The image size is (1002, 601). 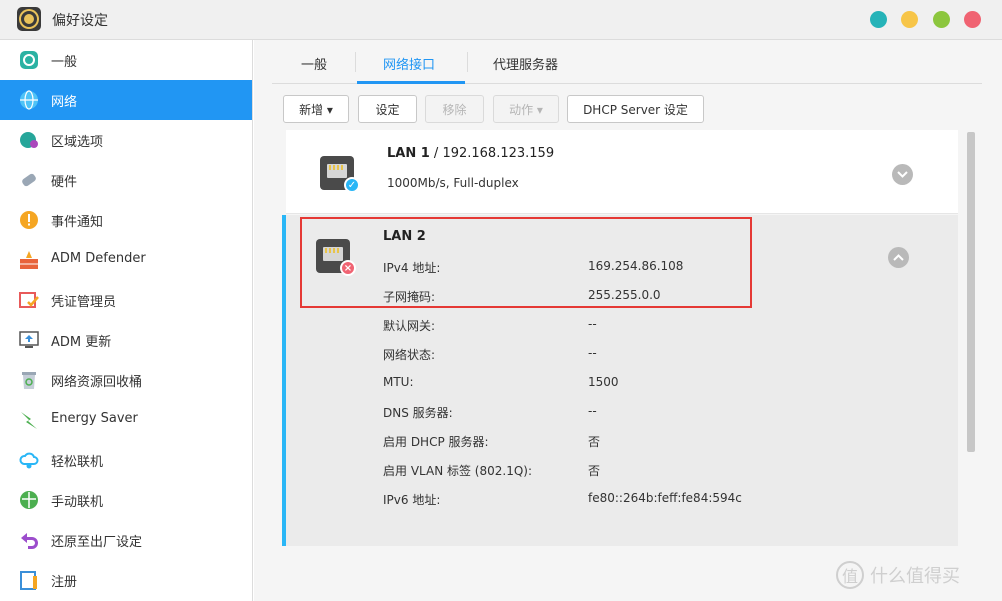 What do you see at coordinates (603, 382) in the screenshot?
I see `detail-value: 1500` at bounding box center [603, 382].